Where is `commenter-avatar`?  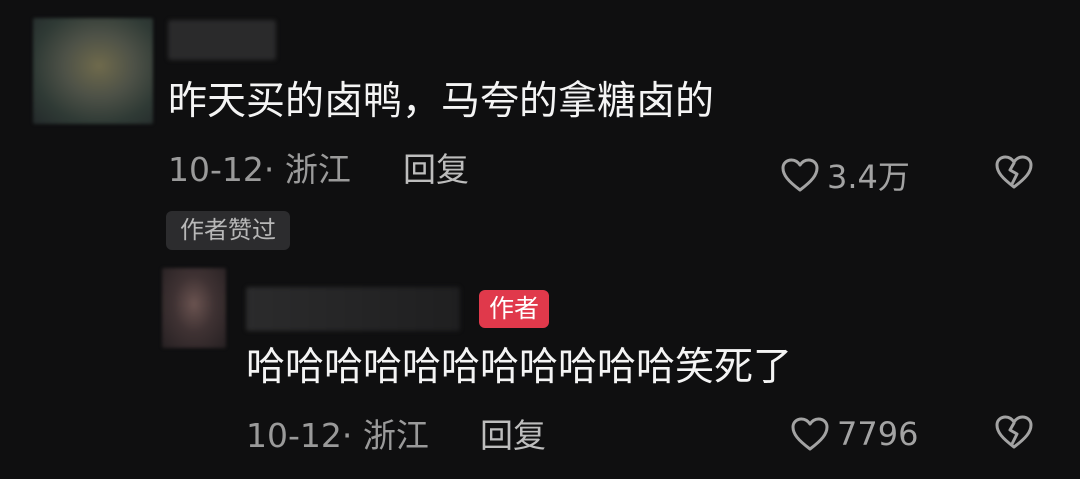
commenter-avatar is located at coordinates (93, 71).